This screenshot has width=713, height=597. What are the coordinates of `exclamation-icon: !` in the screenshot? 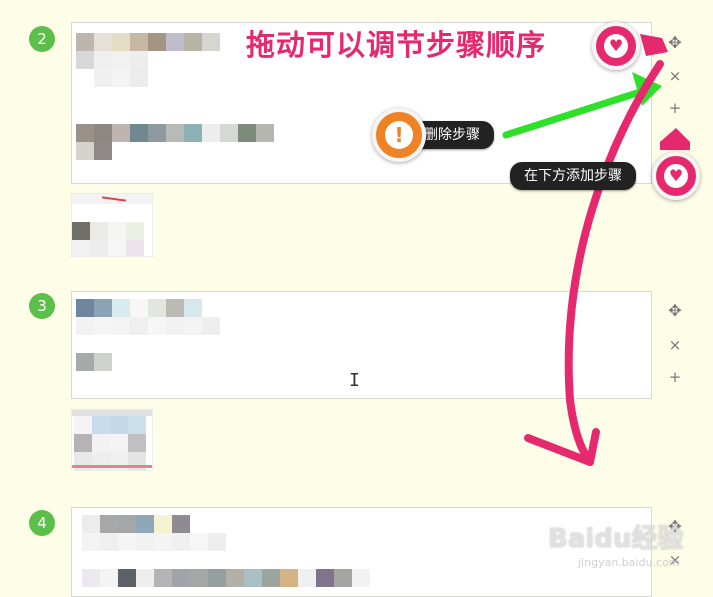 It's located at (399, 135).